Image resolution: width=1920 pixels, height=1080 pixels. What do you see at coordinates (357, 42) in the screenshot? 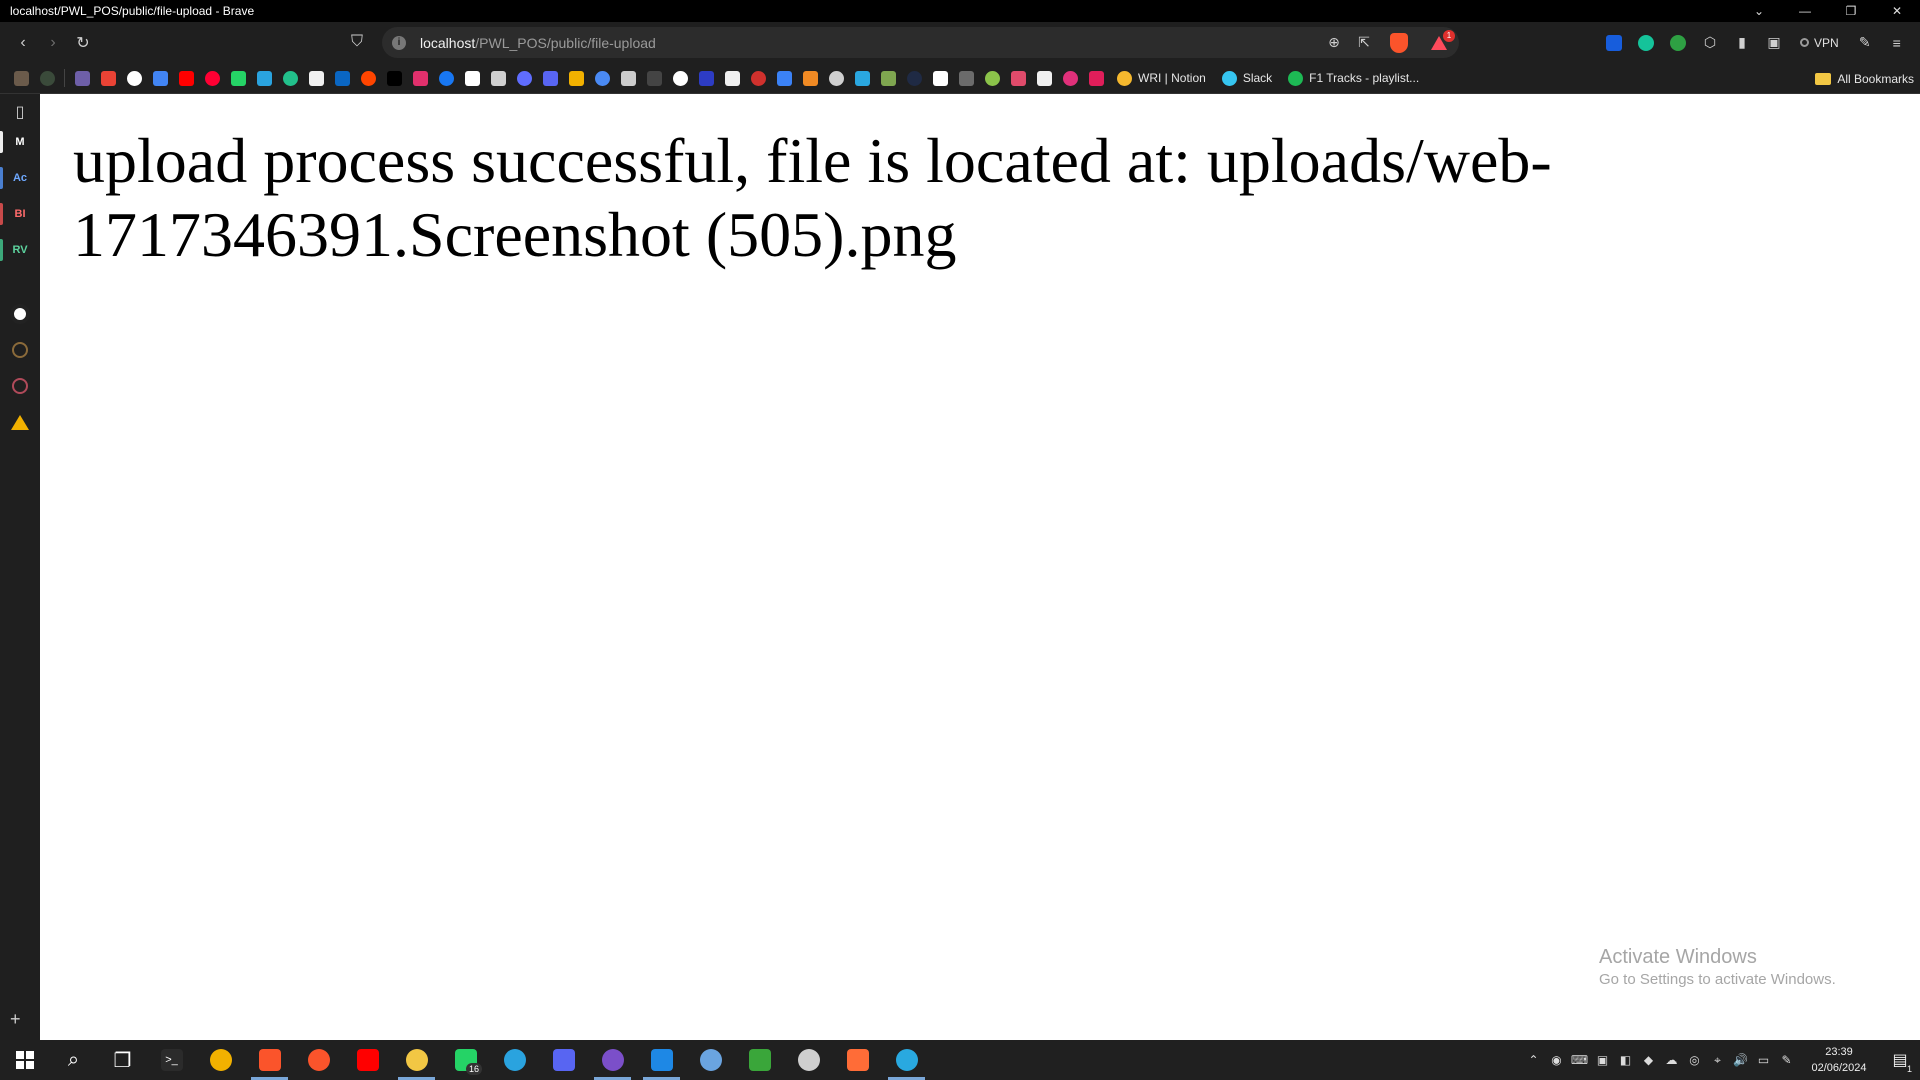
I see `bookmark-page-button: ⛉` at bounding box center [357, 42].